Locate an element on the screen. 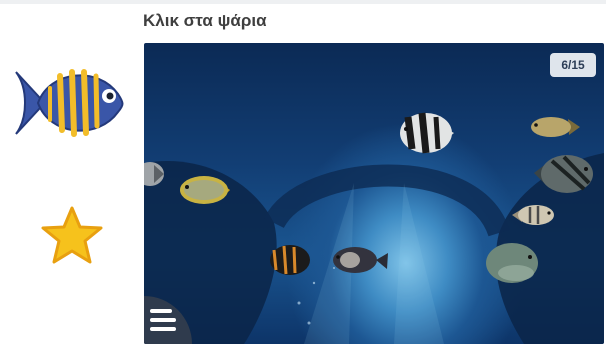  fish-striped-small is located at coordinates (533, 215).